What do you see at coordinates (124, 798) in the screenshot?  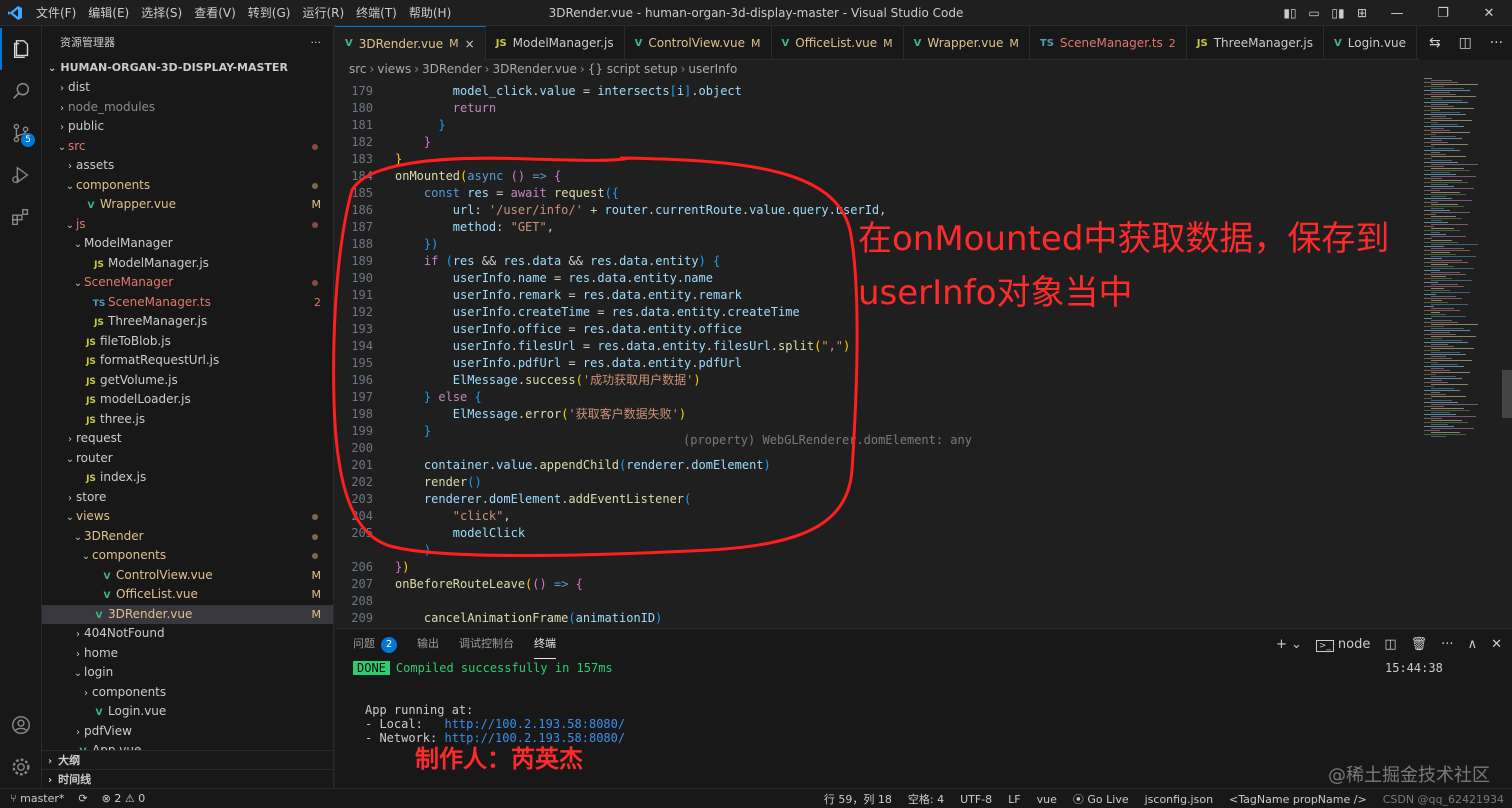 I see `problems-indicator: ⊗ 2 ⚠ 0` at bounding box center [124, 798].